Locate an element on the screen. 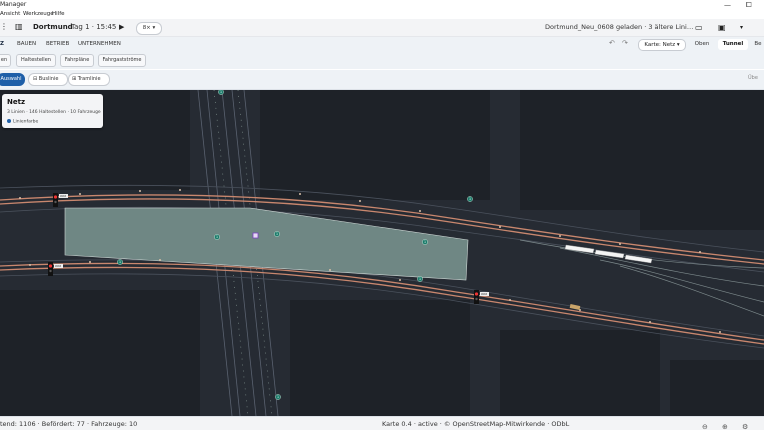  view-oben-button: Oben is located at coordinates (702, 44).